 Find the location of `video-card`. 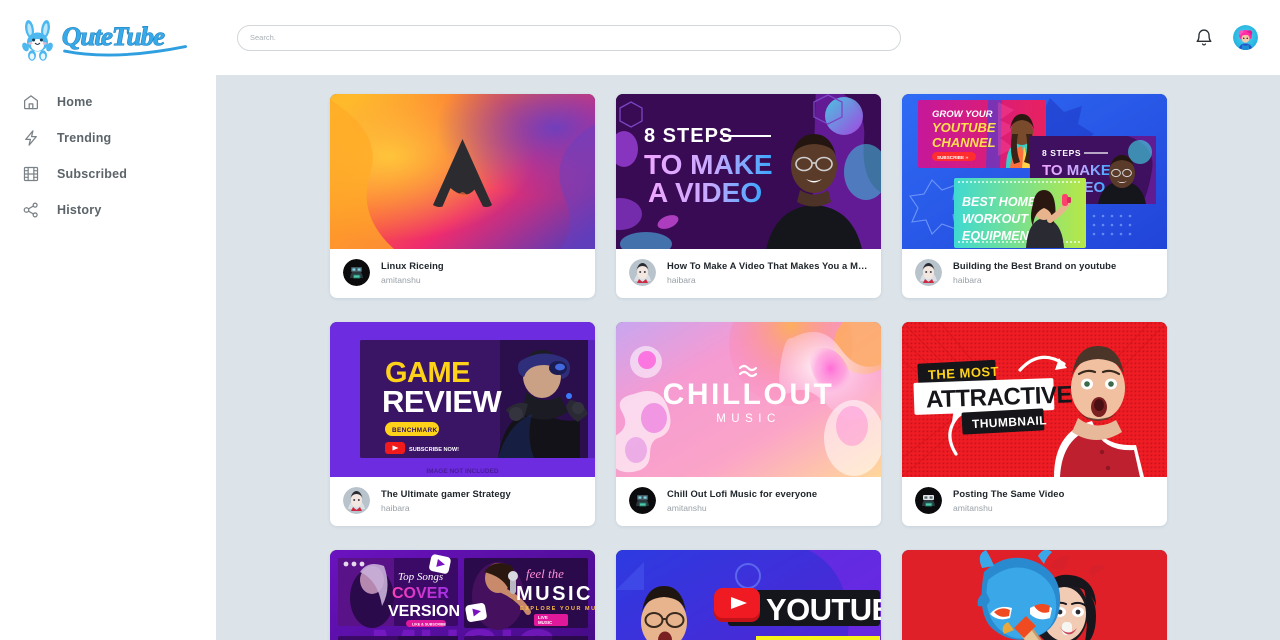

video-card is located at coordinates (1034, 595).